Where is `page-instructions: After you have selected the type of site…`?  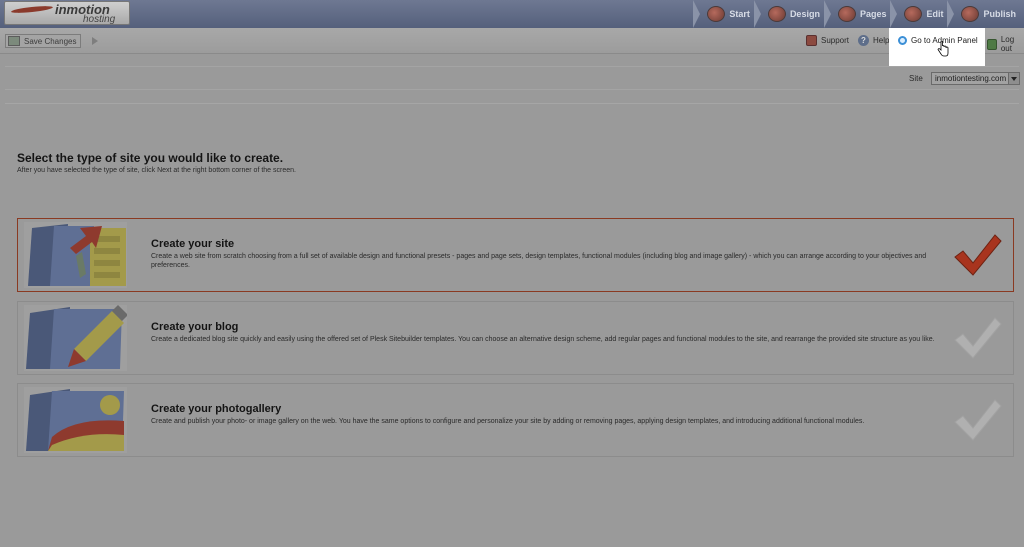
page-instructions: After you have selected the type of site… is located at coordinates (156, 170).